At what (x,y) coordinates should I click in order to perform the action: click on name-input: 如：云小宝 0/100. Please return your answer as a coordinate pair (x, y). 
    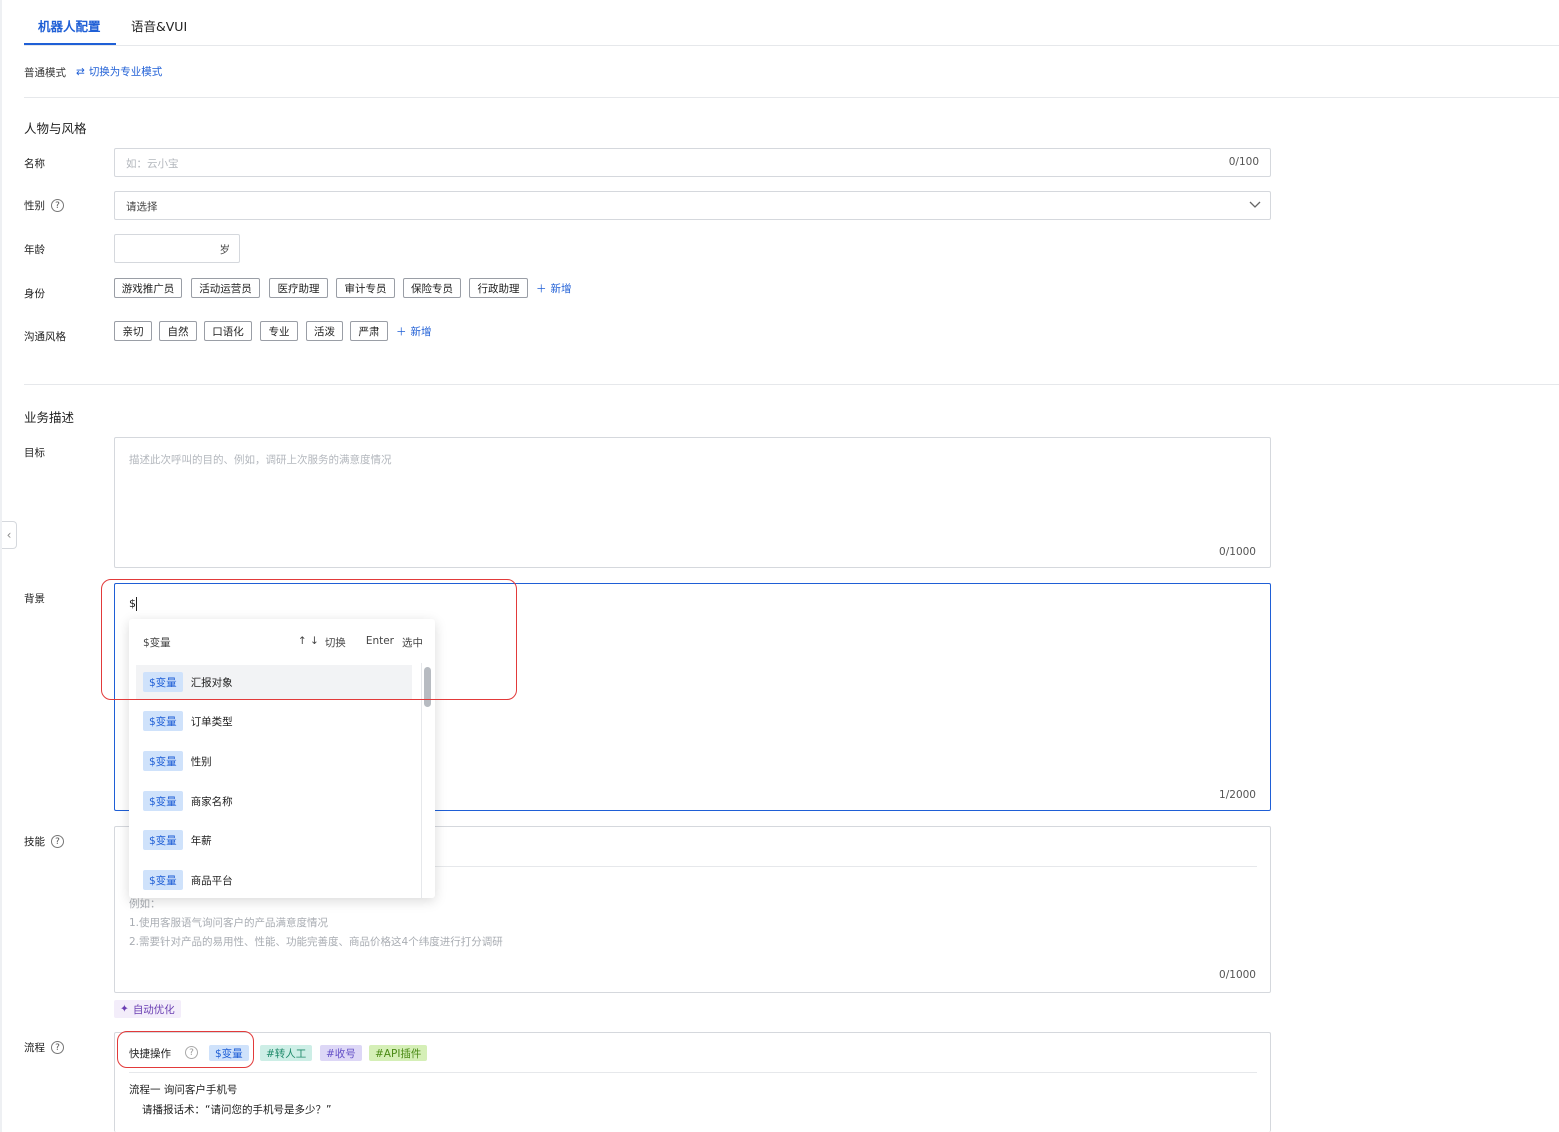
    Looking at the image, I should click on (692, 162).